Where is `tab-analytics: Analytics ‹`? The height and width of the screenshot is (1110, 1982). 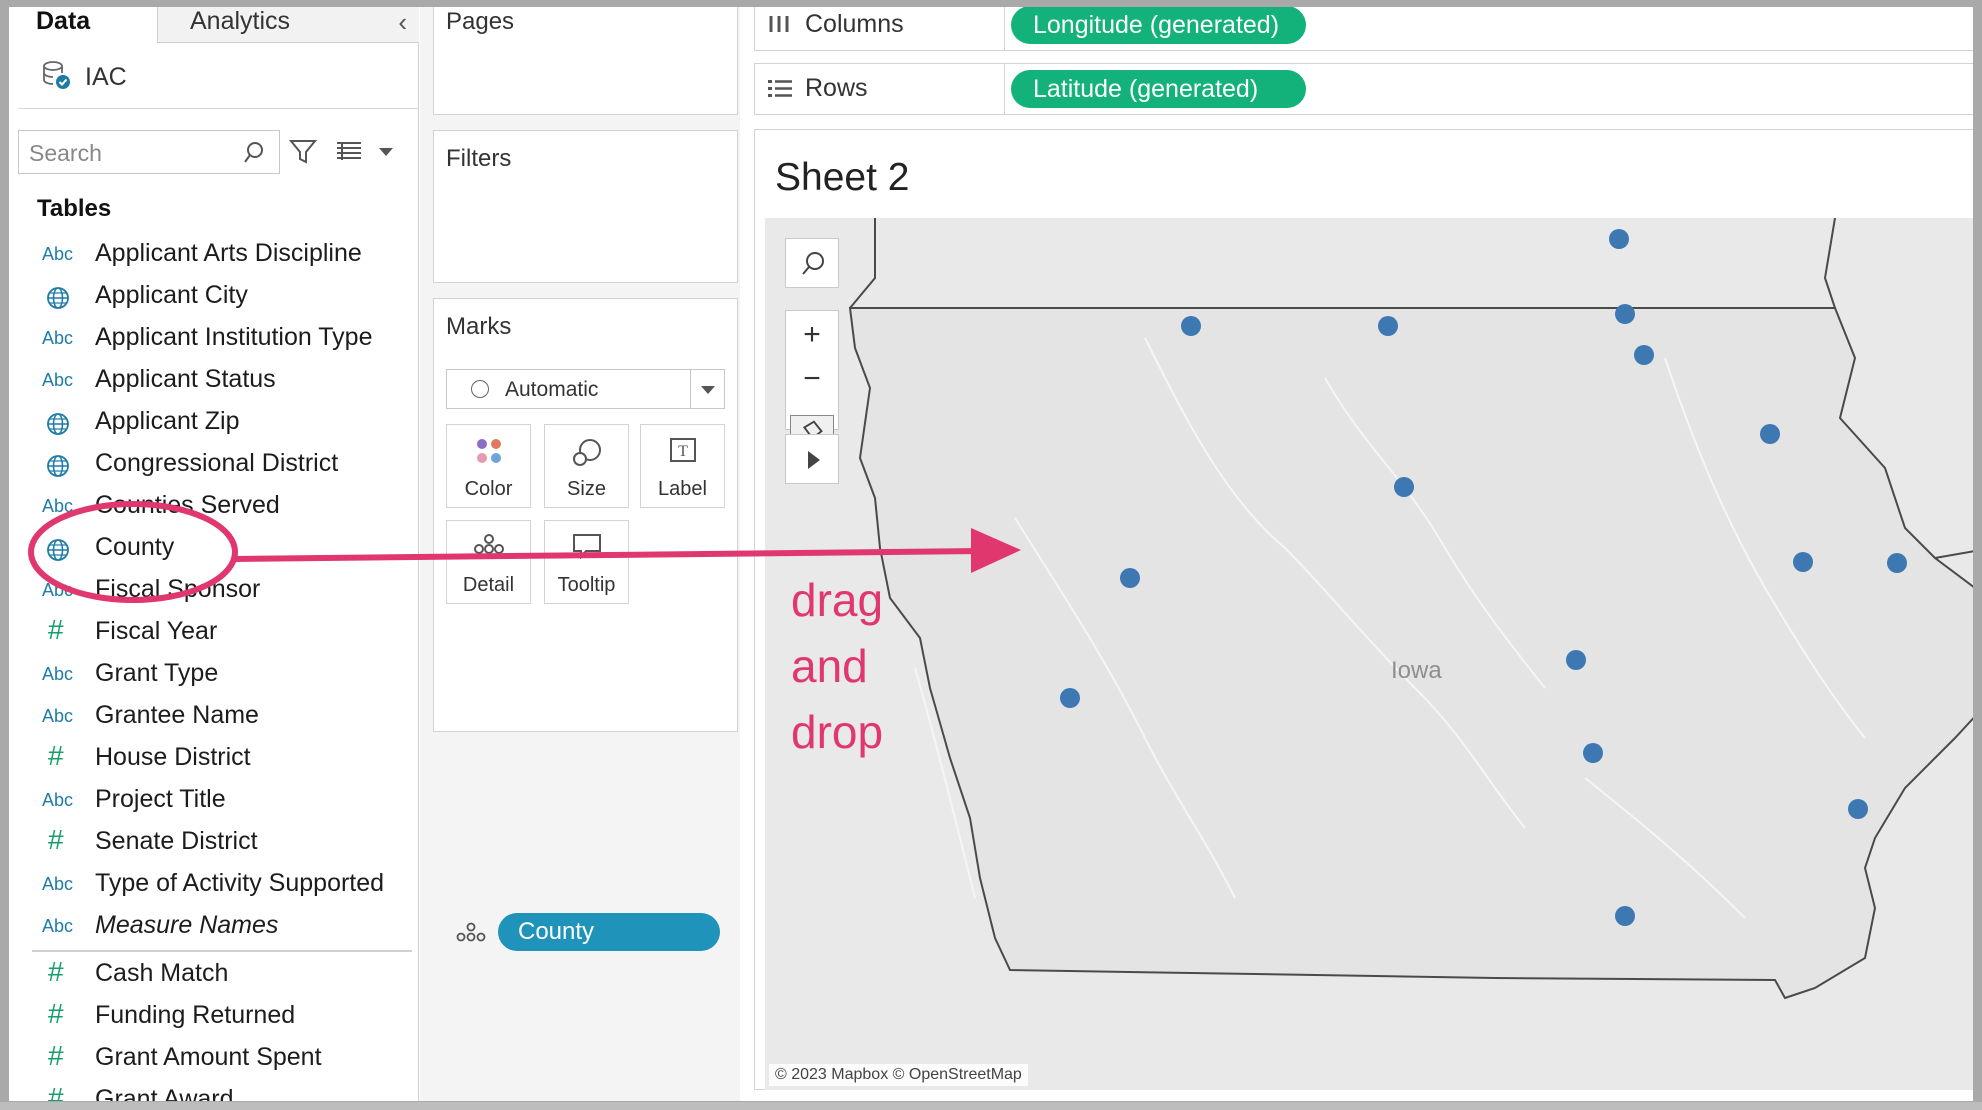 tab-analytics: Analytics ‹ is located at coordinates (288, 25).